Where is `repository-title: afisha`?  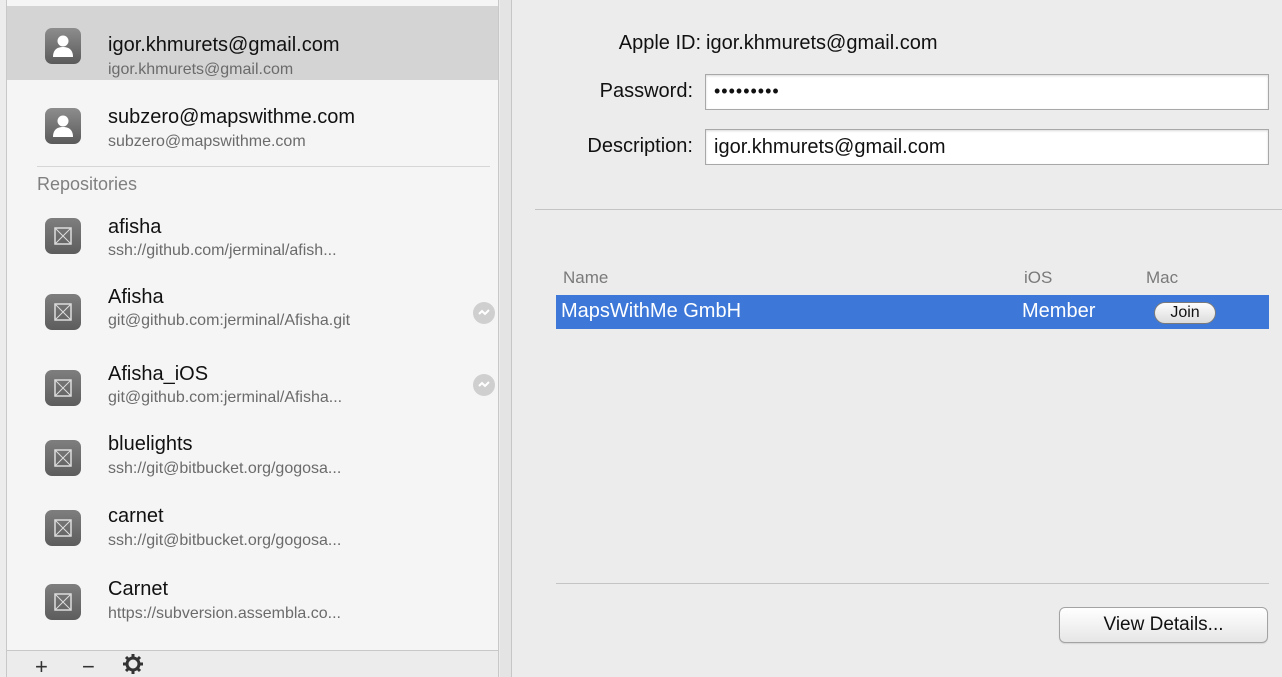 repository-title: afisha is located at coordinates (135, 227).